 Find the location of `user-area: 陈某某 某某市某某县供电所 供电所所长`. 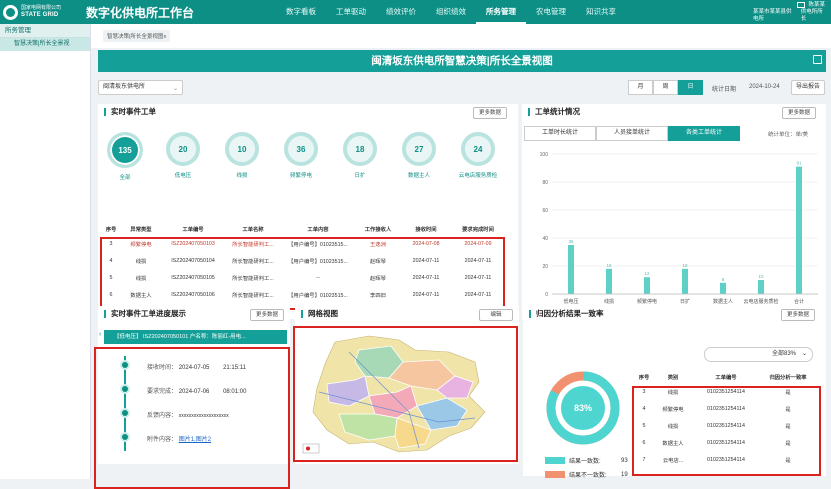

user-area: 陈某某 某某市某某县供电所 供电所所长 is located at coordinates (792, 12).